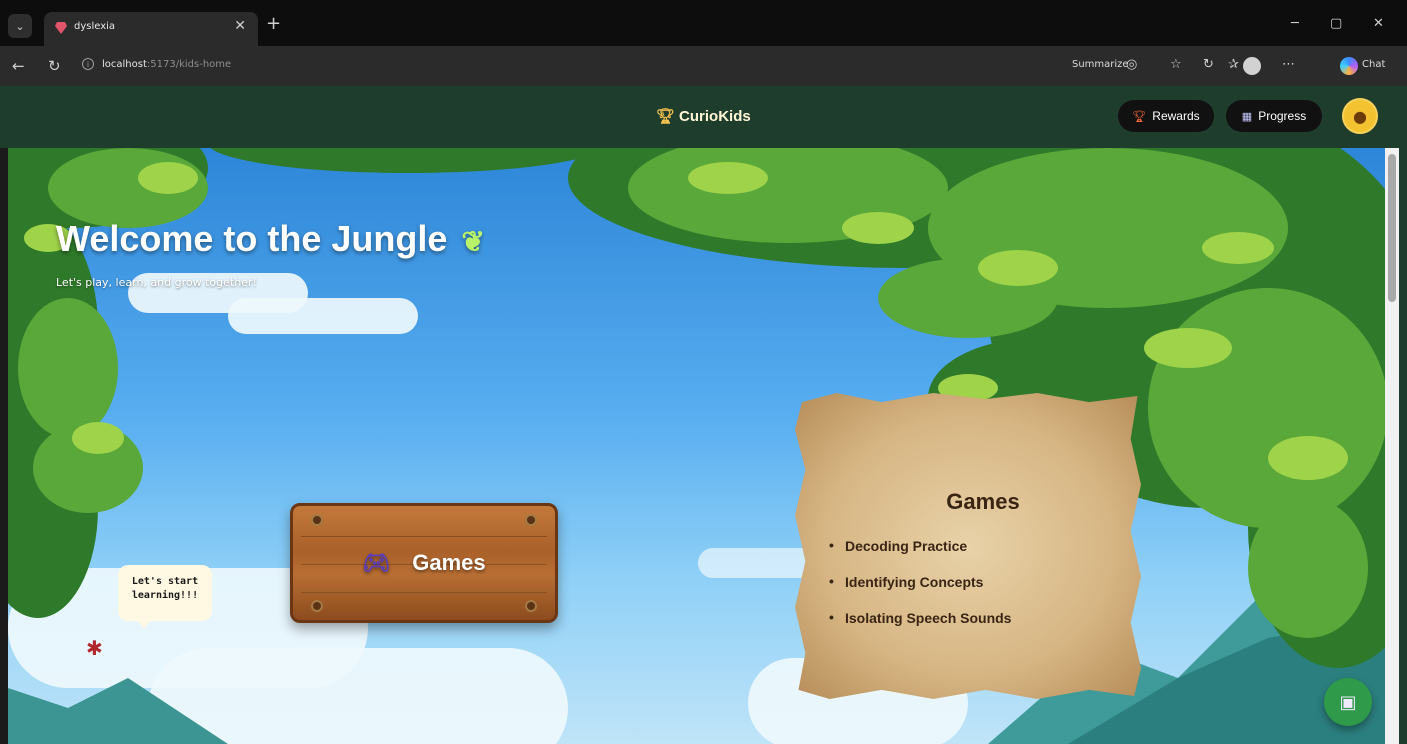 This screenshot has height=744, width=1407. What do you see at coordinates (1392, 228) in the screenshot?
I see `scrollbar-thumb` at bounding box center [1392, 228].